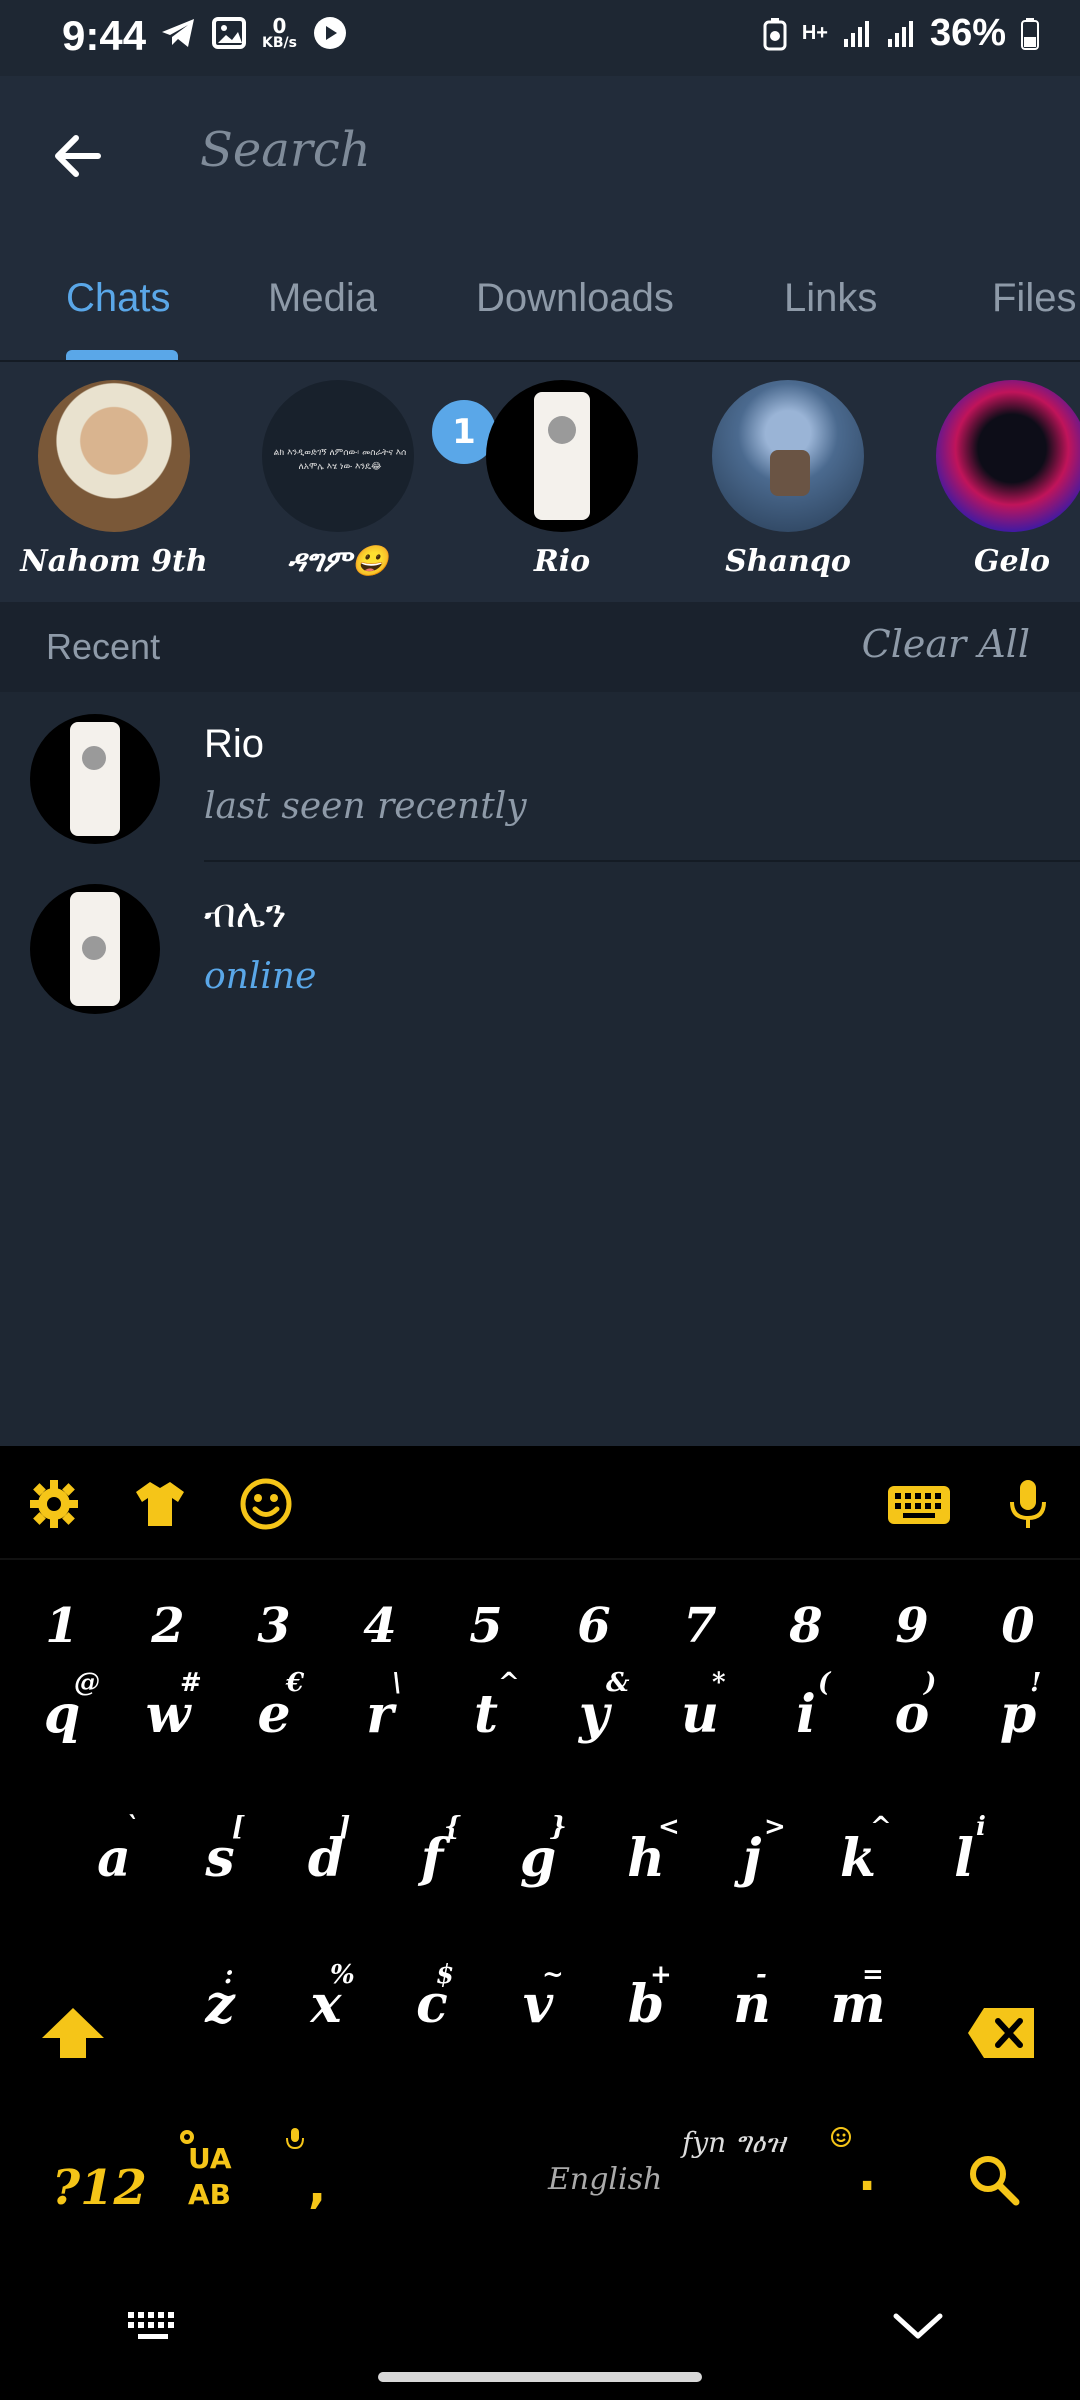 This screenshot has height=2400, width=1080. What do you see at coordinates (700, 1706) in the screenshot?
I see `key-u: * u` at bounding box center [700, 1706].